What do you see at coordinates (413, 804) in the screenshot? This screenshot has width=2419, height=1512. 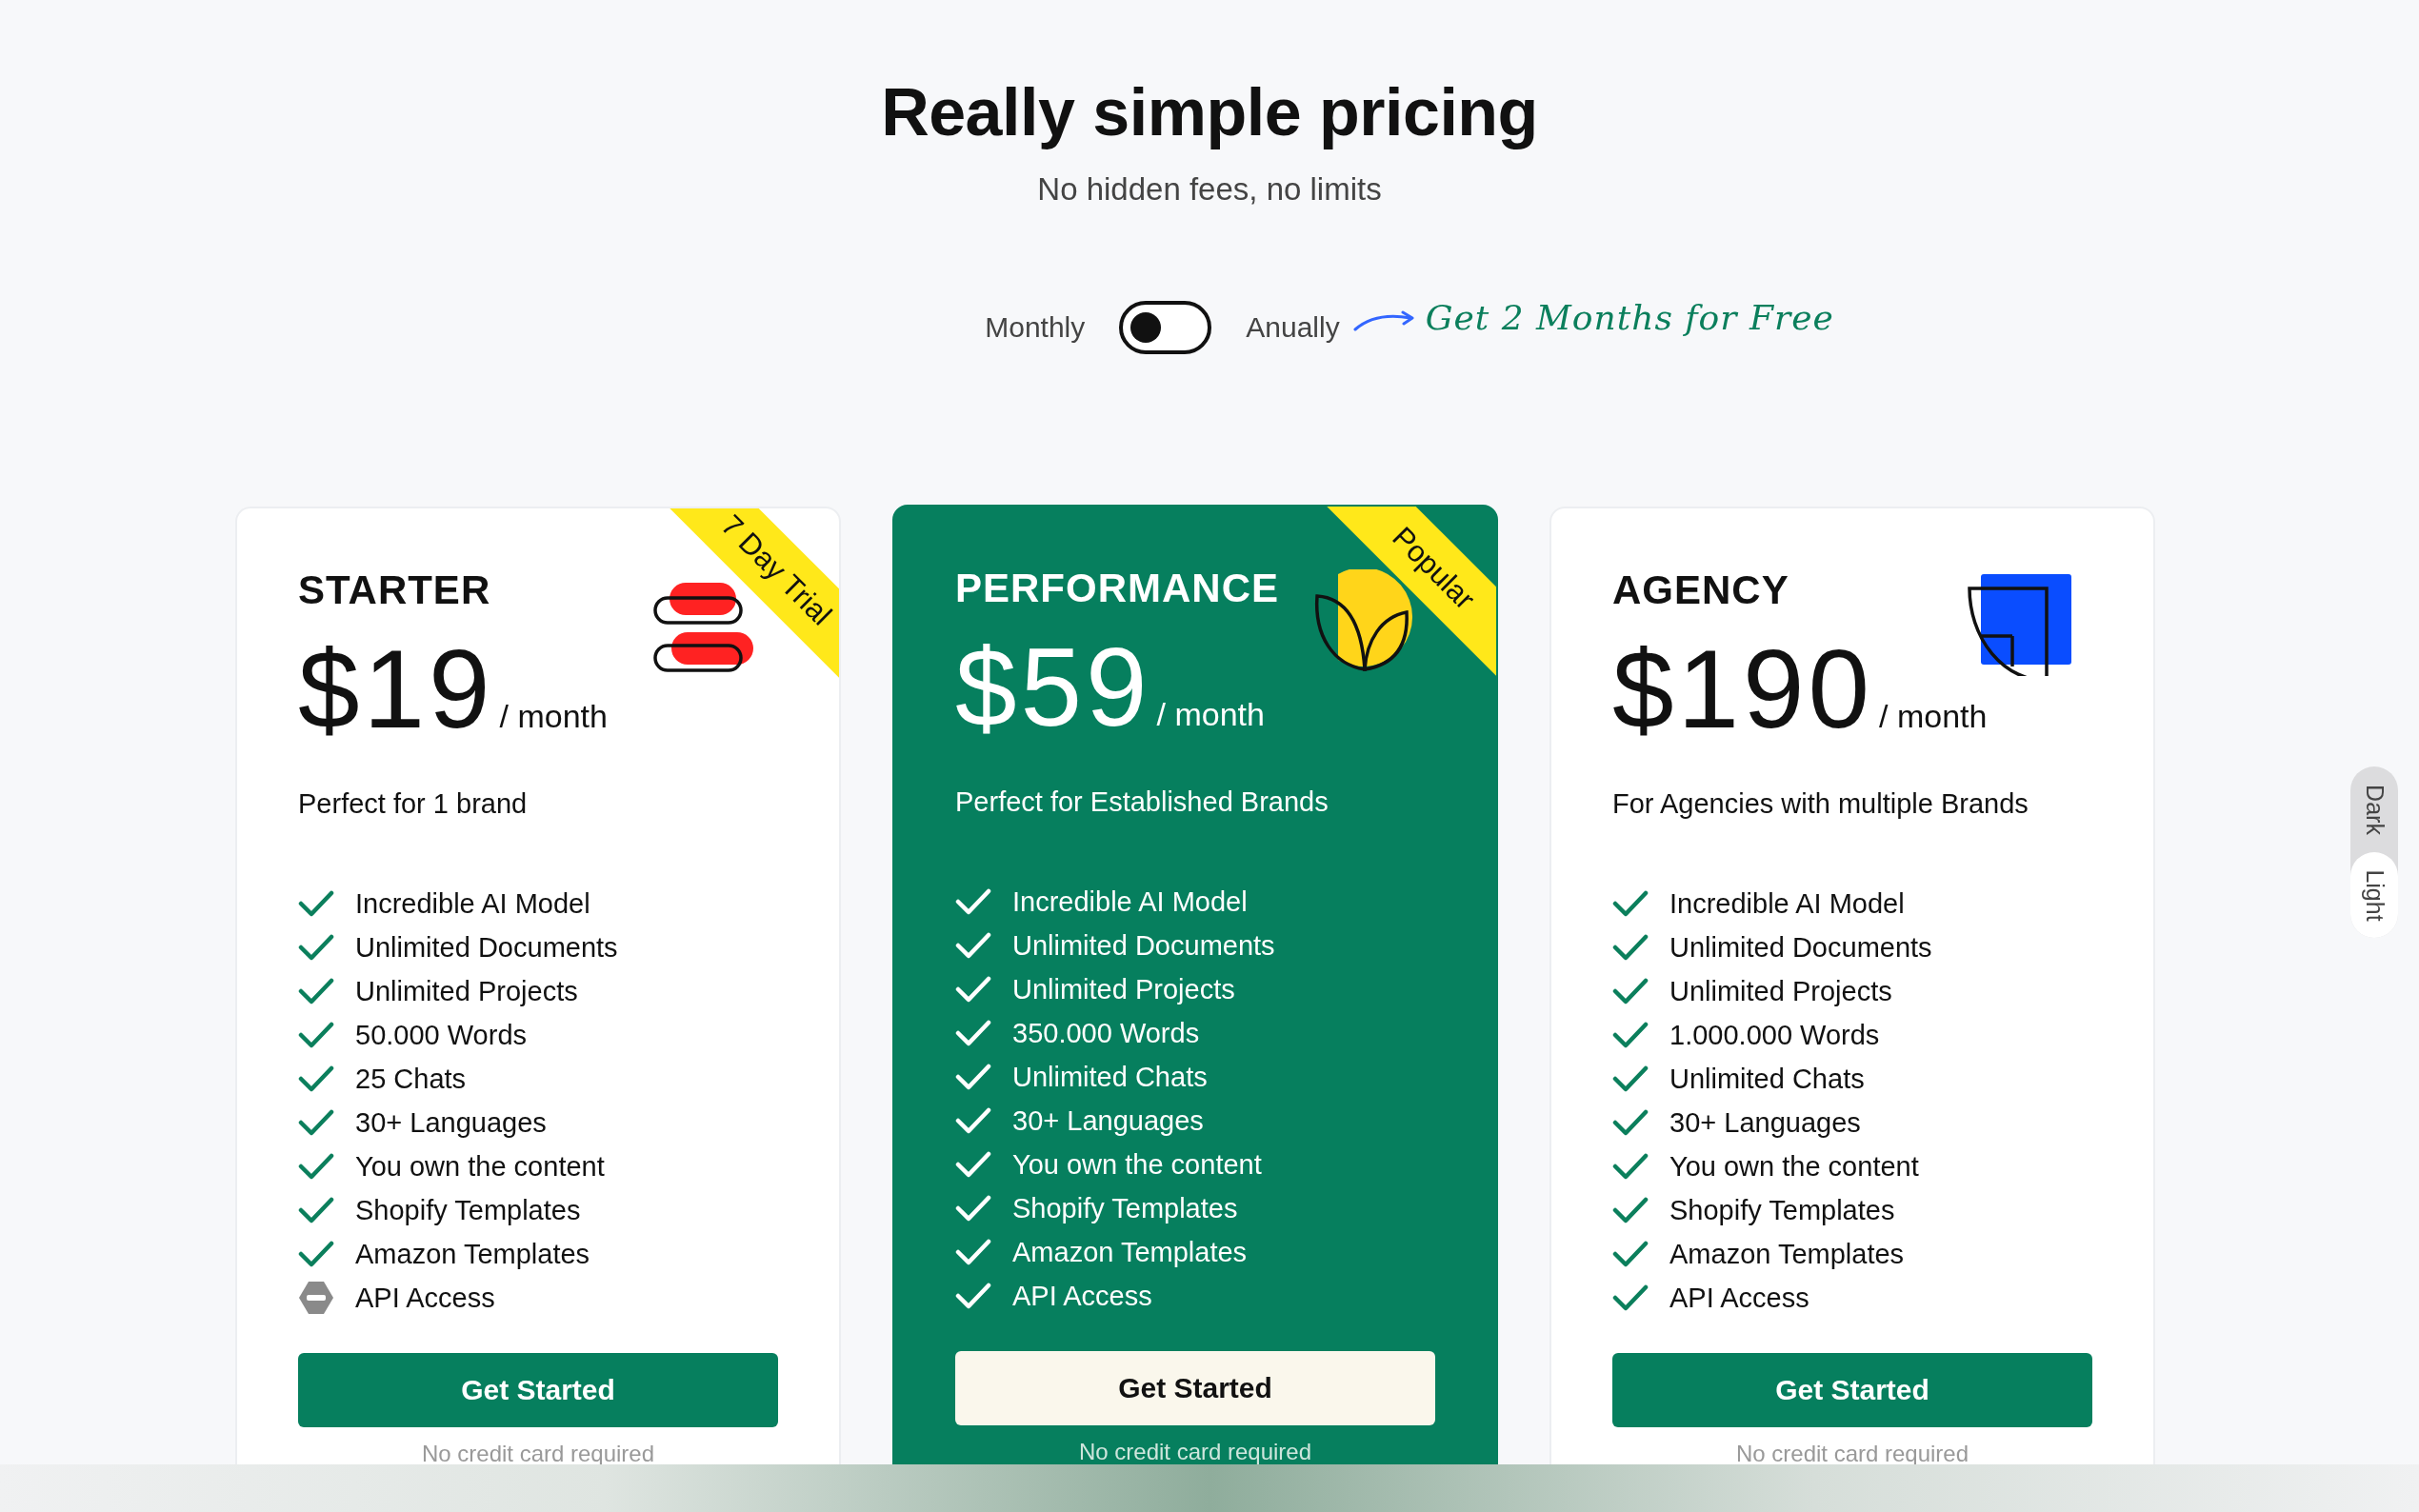 I see `plan-tagline: Perfect for 1 brand` at bounding box center [413, 804].